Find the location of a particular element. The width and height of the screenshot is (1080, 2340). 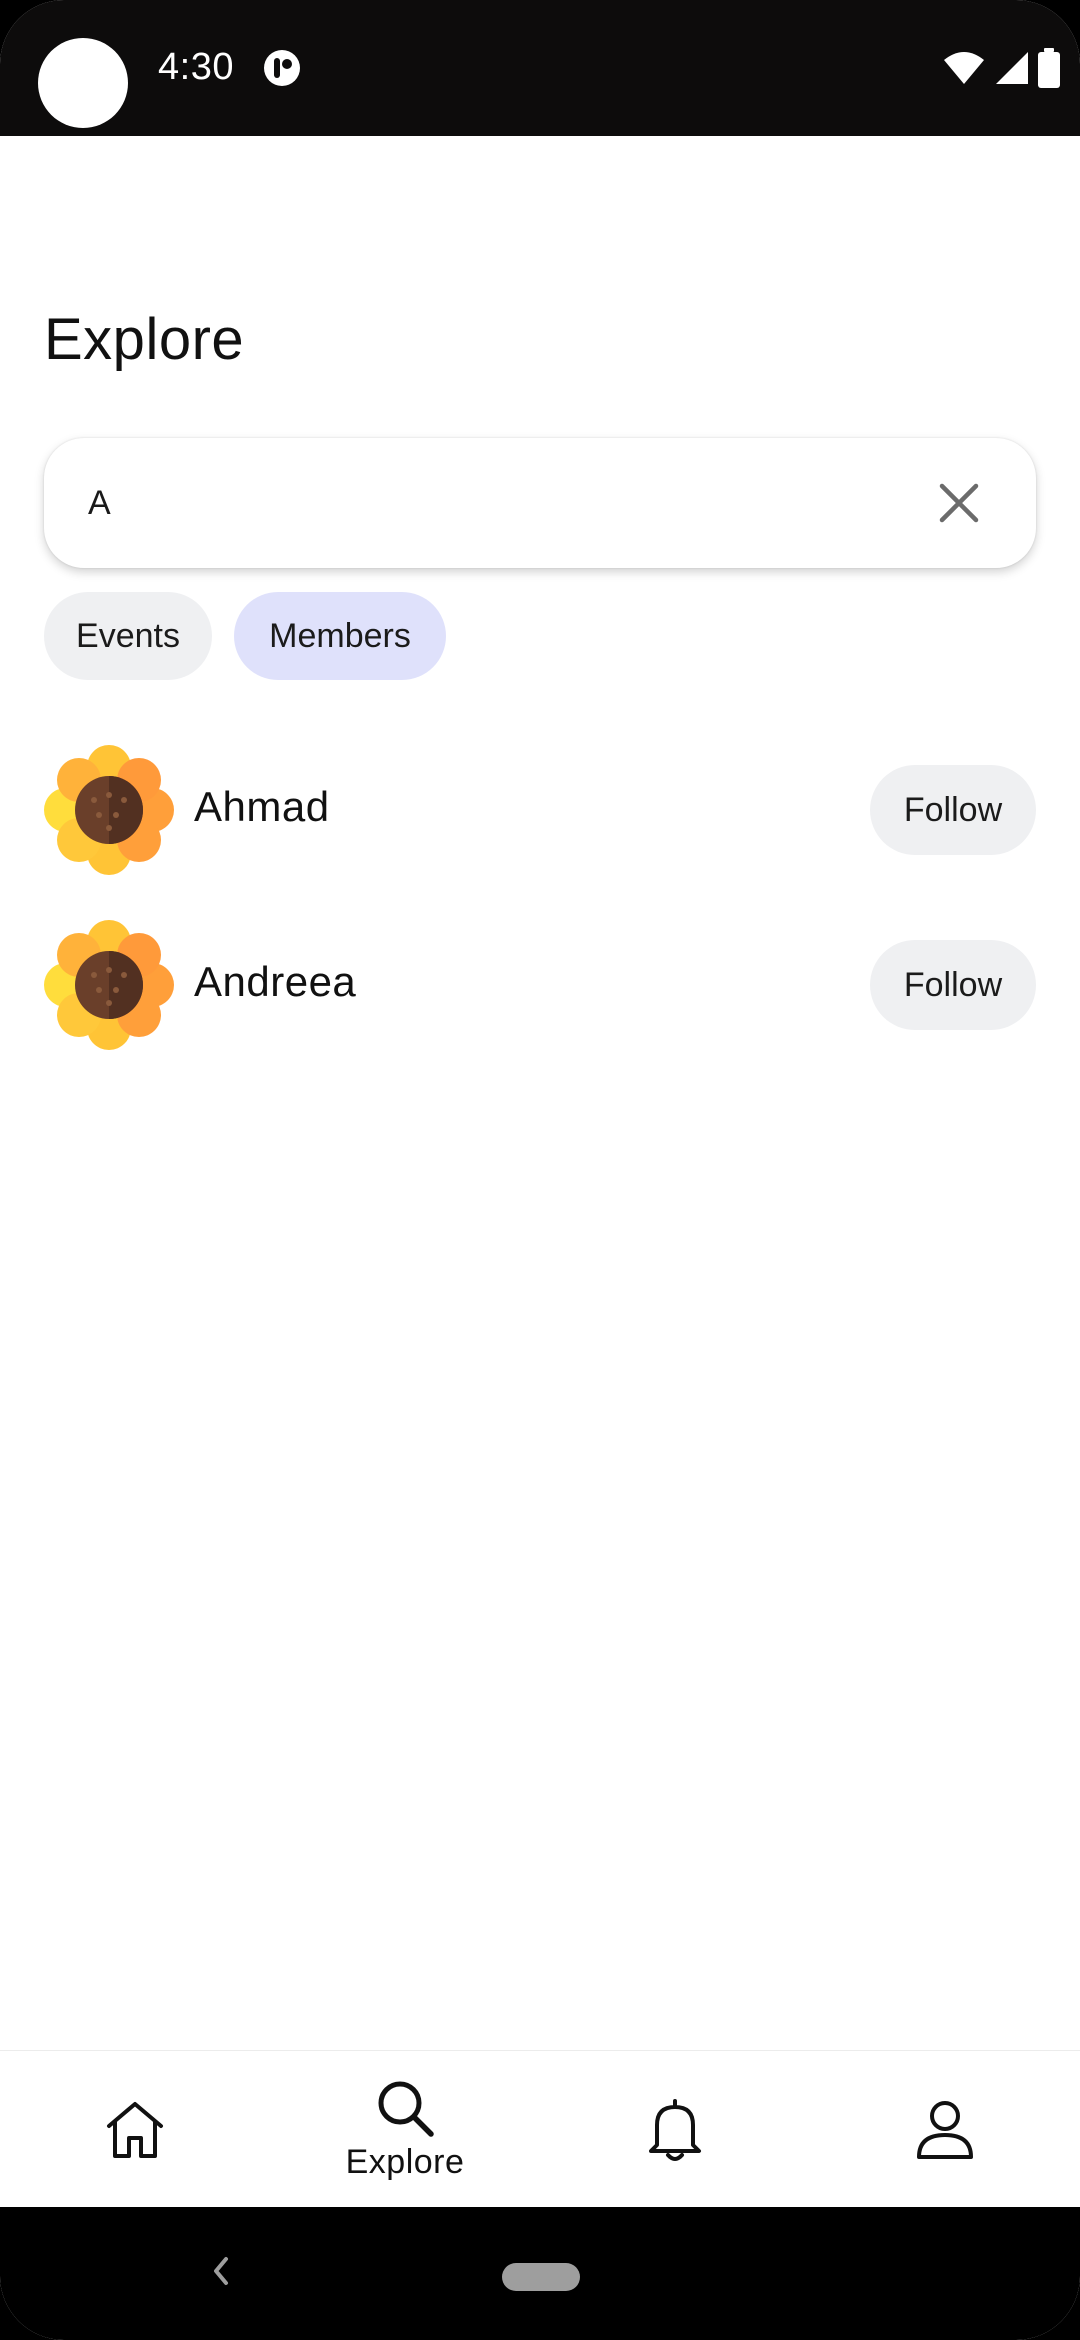

wifi-icon is located at coordinates (964, 68).